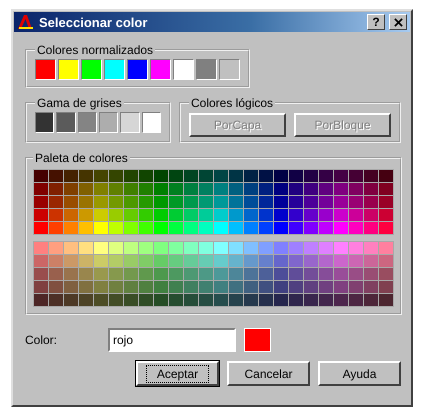 This screenshot has width=424, height=407. Describe the element at coordinates (81, 158) in the screenshot. I see `group-label: Paleta de colores` at that location.